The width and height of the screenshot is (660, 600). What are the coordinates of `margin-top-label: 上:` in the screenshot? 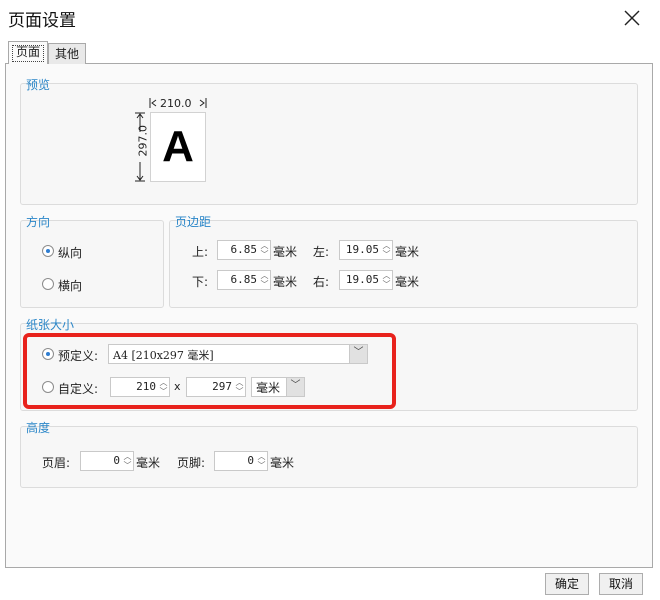 It's located at (200, 252).